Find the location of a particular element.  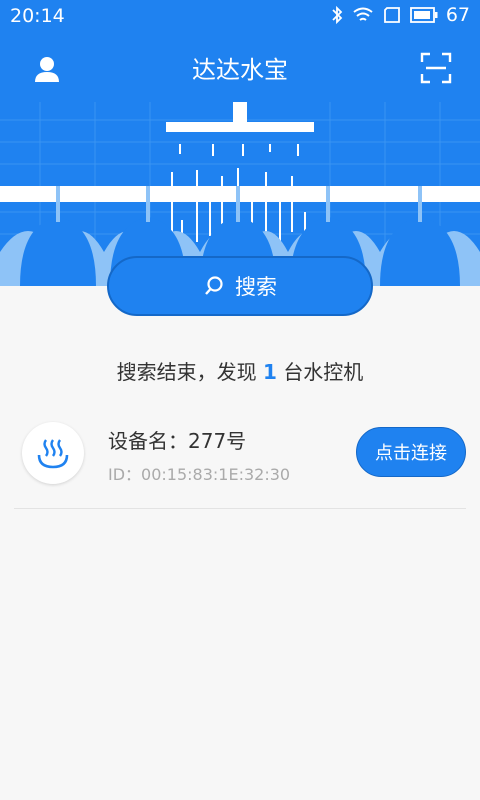

search-button: 搜索 is located at coordinates (240, 286).